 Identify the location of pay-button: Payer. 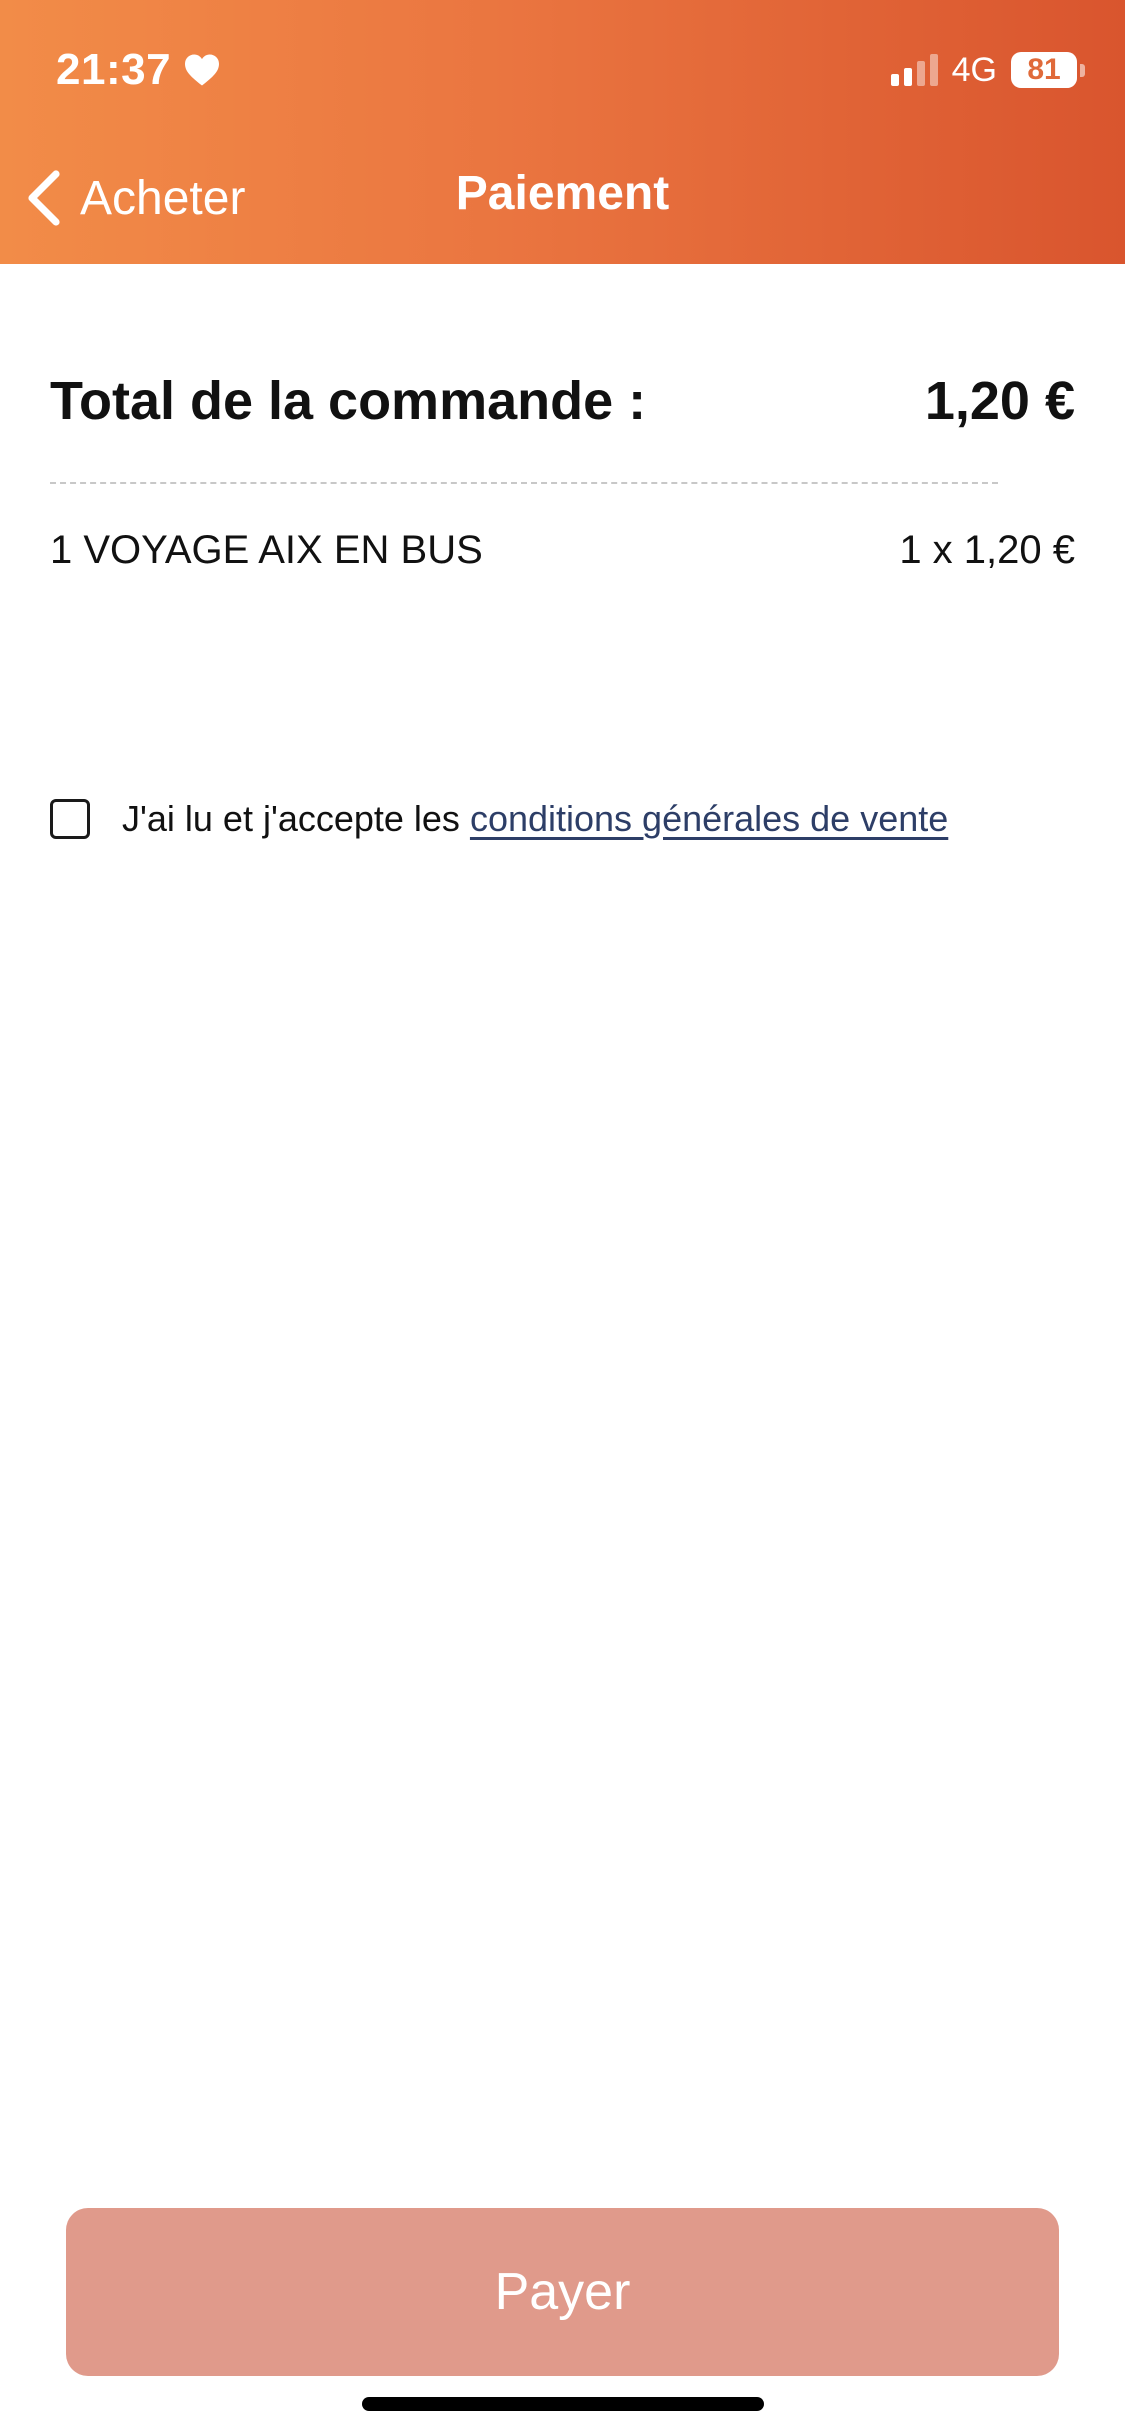
(562, 2292).